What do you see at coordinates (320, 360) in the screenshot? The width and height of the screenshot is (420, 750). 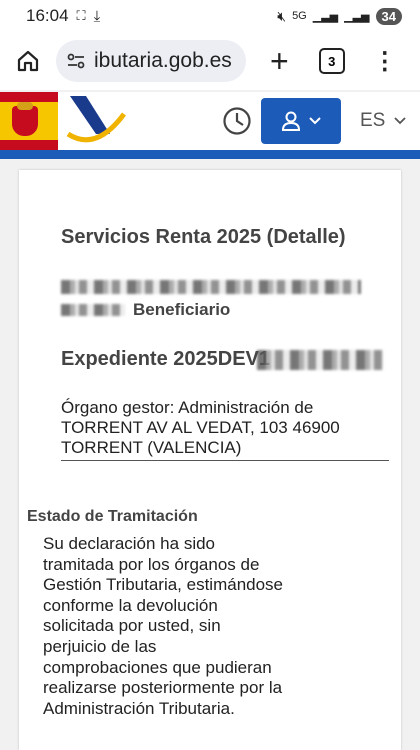 I see `redacted-expediente` at bounding box center [320, 360].